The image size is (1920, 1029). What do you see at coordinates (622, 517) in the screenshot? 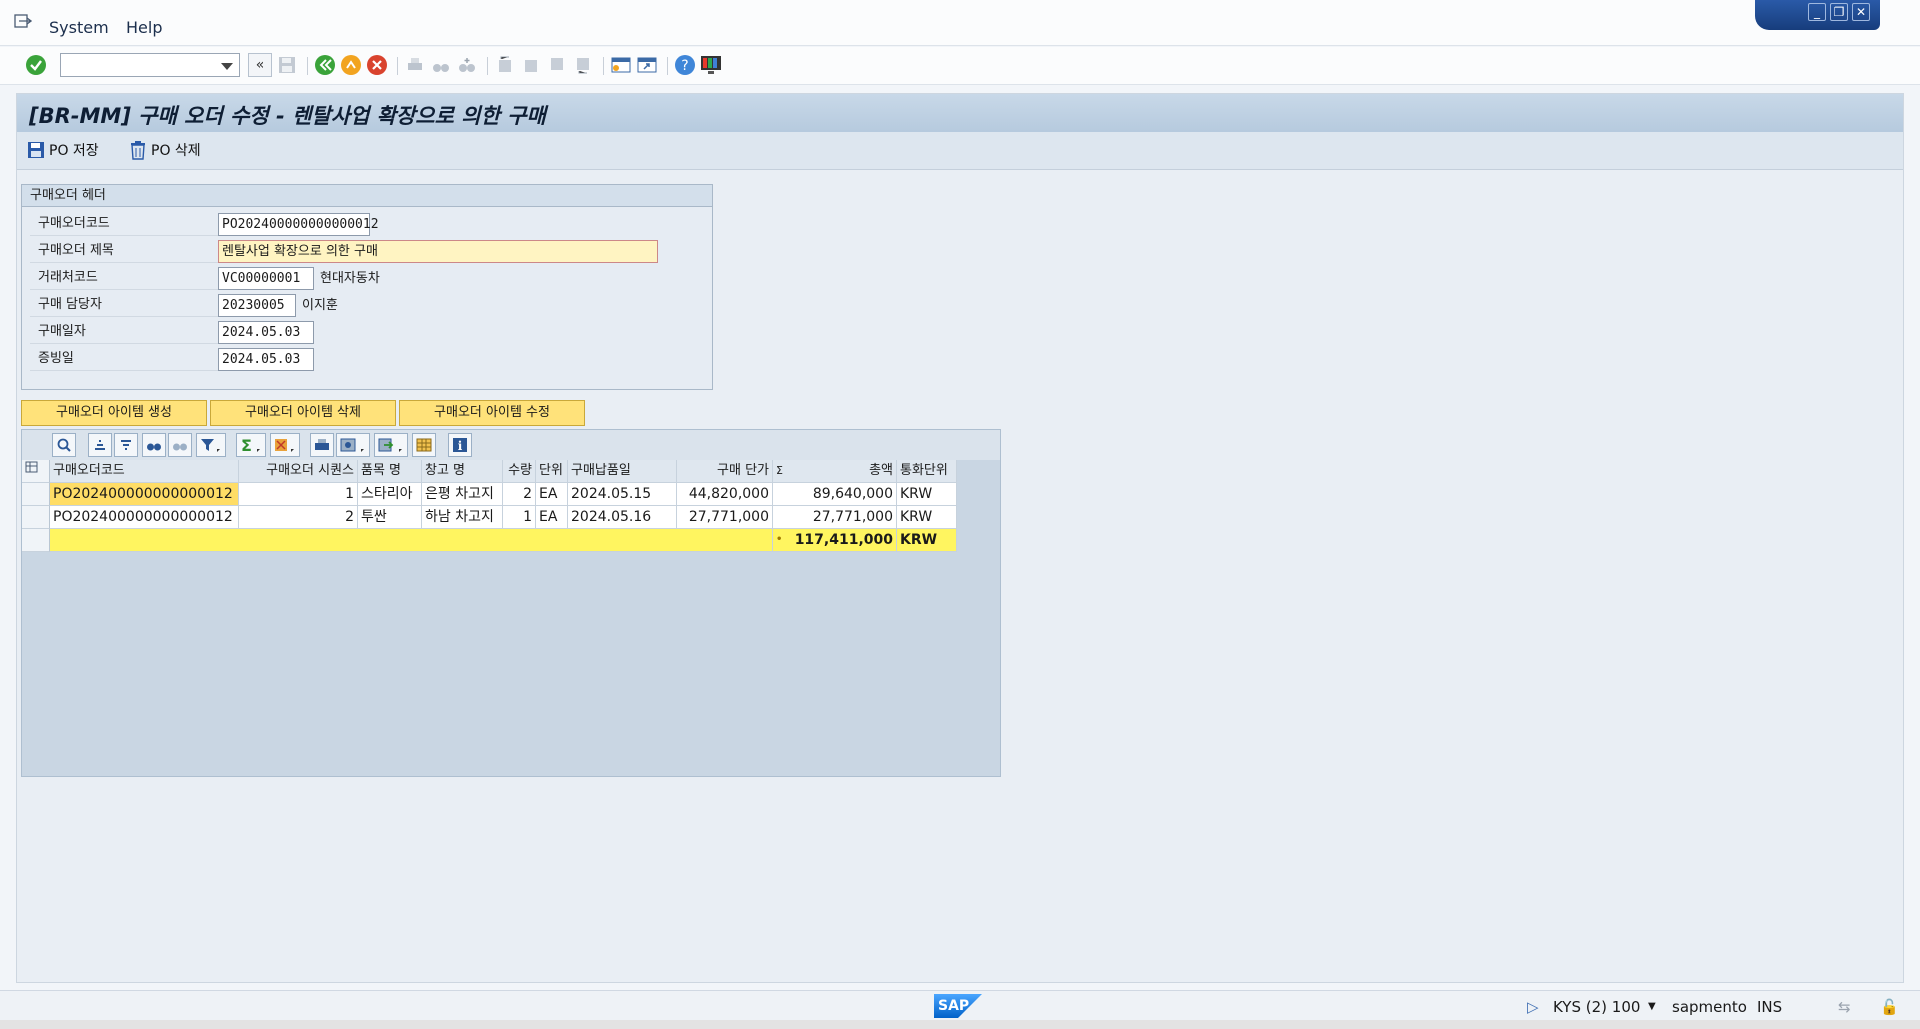
I see `cell-delivery: 2024.05.16` at bounding box center [622, 517].